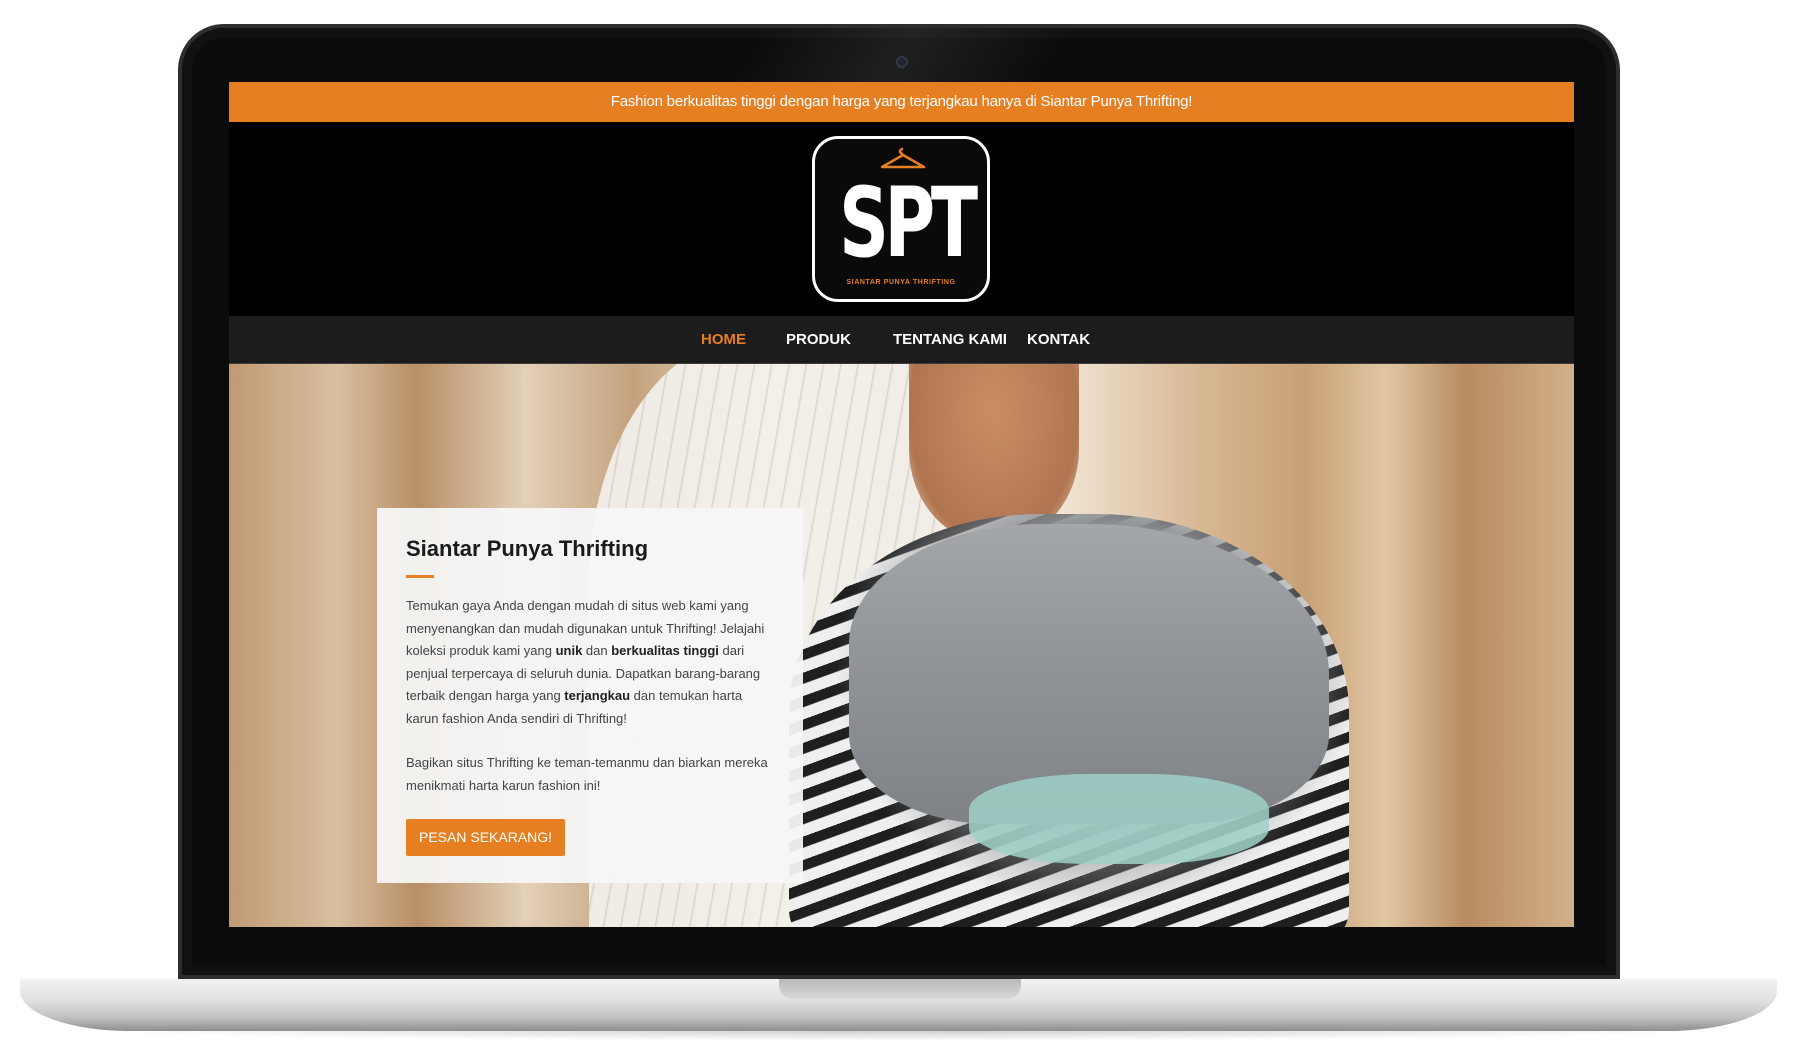 This screenshot has height=1063, width=1797. I want to click on nav-item-produk: PRODUK, so click(818, 340).